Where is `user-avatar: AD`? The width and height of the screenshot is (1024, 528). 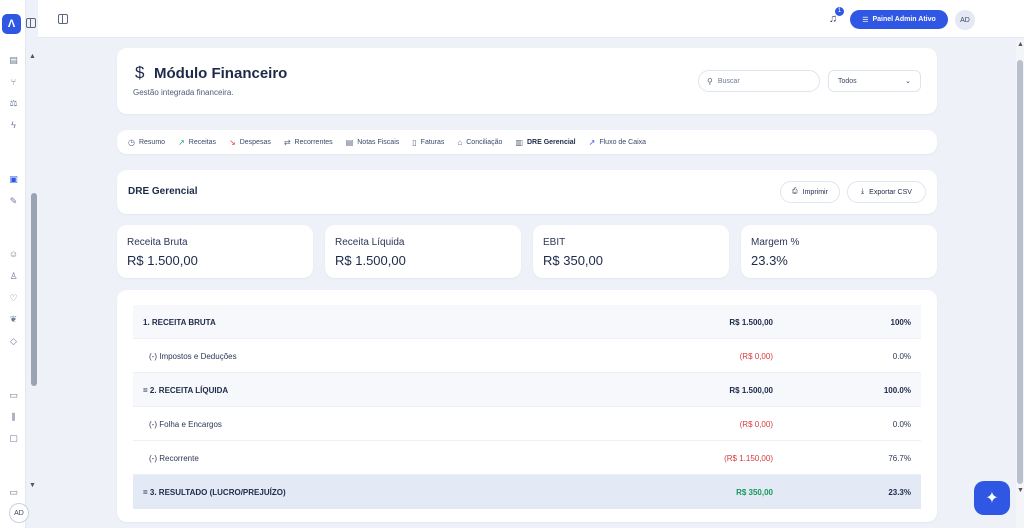 user-avatar: AD is located at coordinates (965, 20).